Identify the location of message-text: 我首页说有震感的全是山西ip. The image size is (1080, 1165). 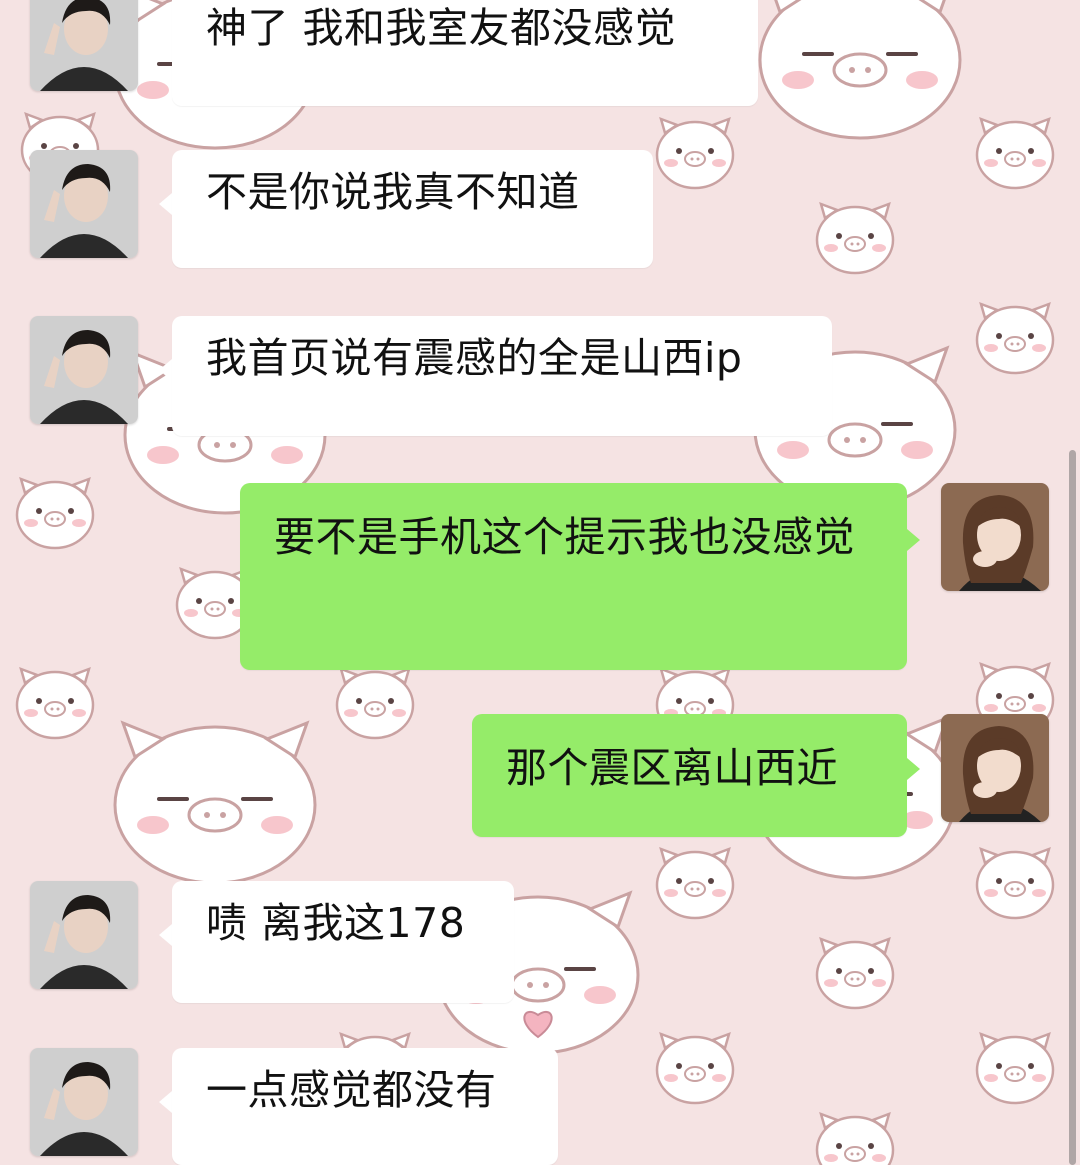
(474, 358).